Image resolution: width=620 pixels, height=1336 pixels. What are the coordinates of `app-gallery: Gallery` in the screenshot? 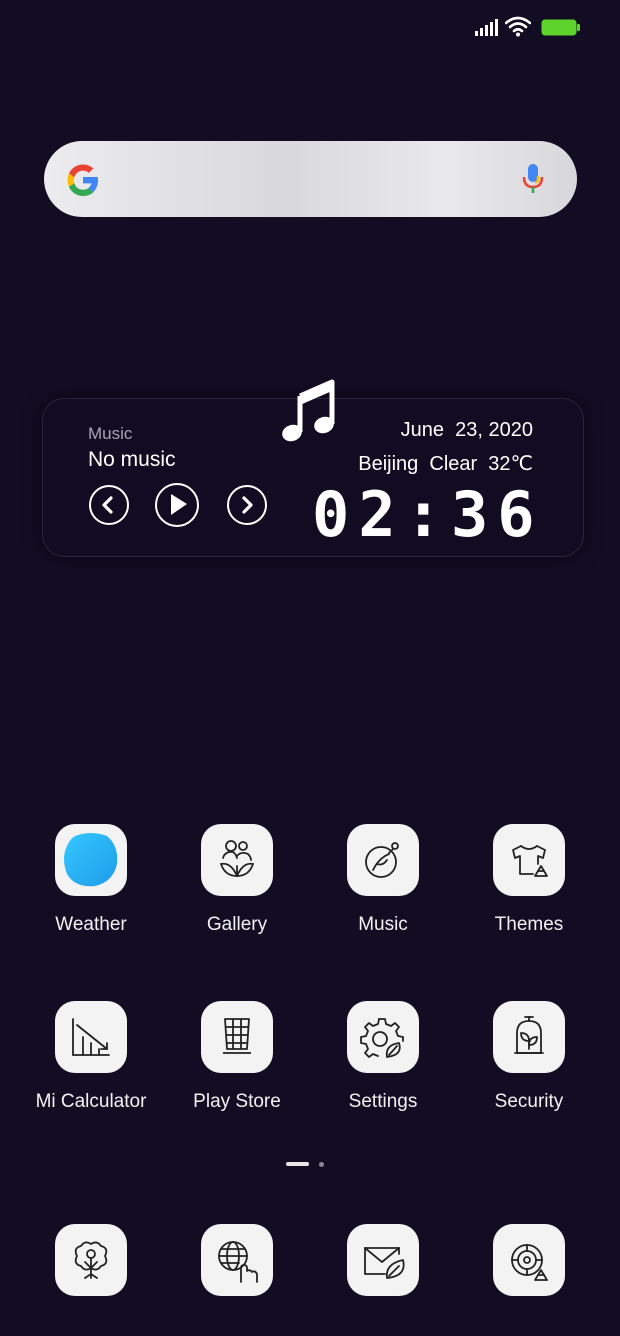 It's located at (237, 880).